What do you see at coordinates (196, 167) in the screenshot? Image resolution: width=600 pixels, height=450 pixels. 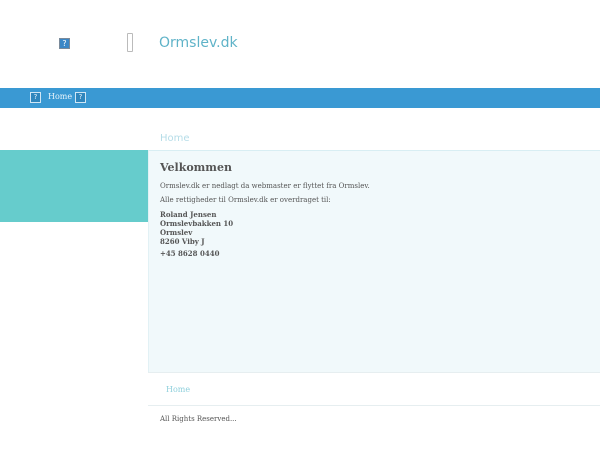 I see `page-title: Velkommen` at bounding box center [196, 167].